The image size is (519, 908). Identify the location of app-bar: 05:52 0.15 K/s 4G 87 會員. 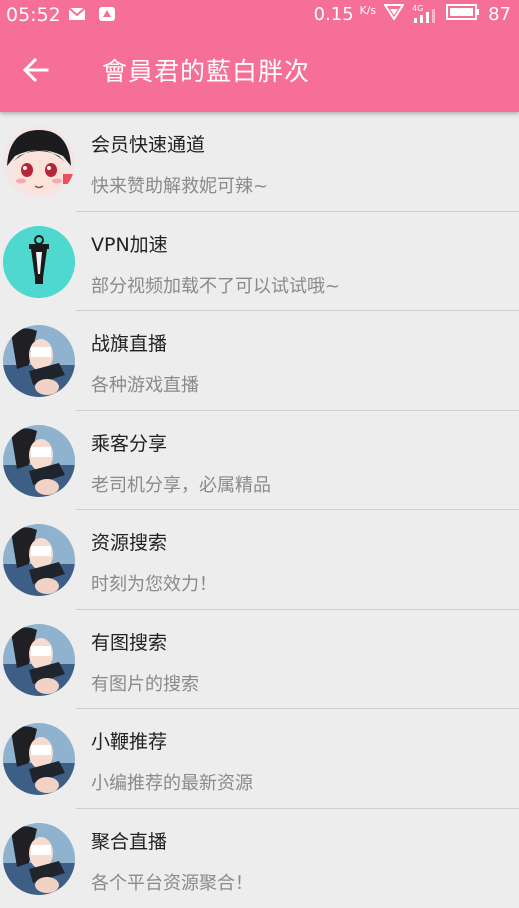
(259, 56).